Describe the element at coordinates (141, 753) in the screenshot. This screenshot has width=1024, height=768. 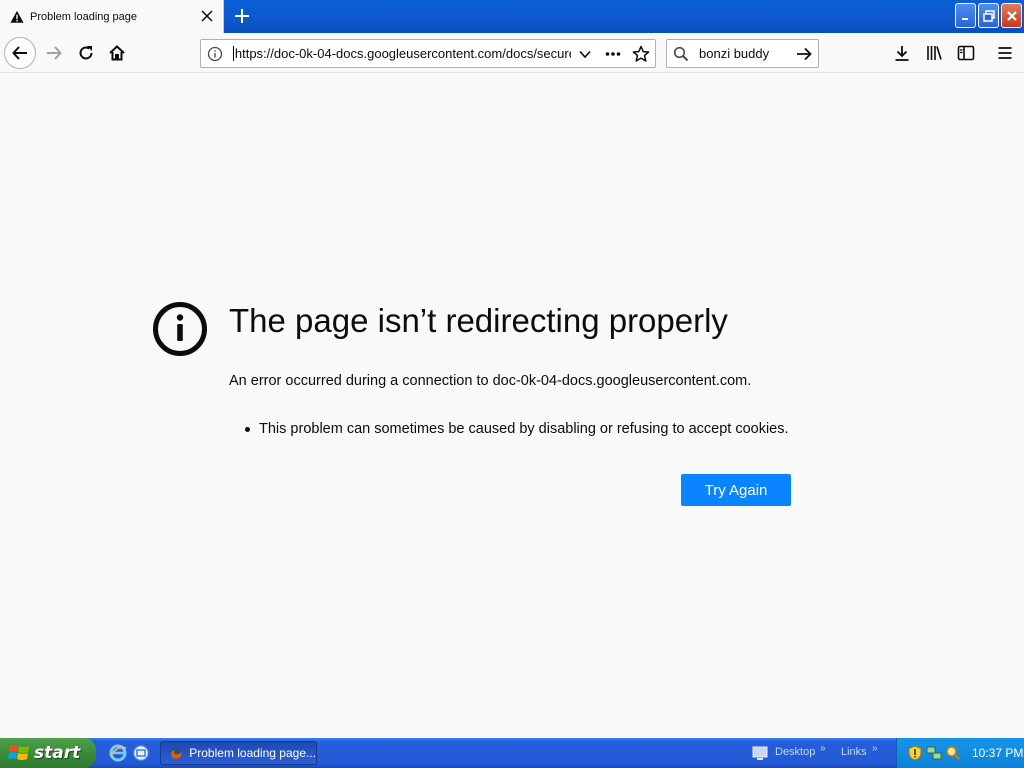
I see `outlook-express-icon` at that location.